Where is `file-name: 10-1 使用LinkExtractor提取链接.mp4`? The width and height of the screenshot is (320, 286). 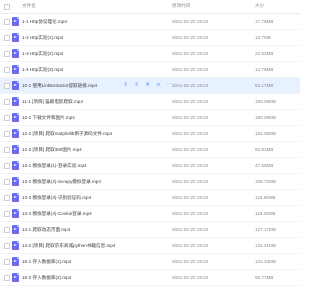 file-name: 10-1 使用LinkExtractor提取链接.mp4 is located at coordinates (59, 86).